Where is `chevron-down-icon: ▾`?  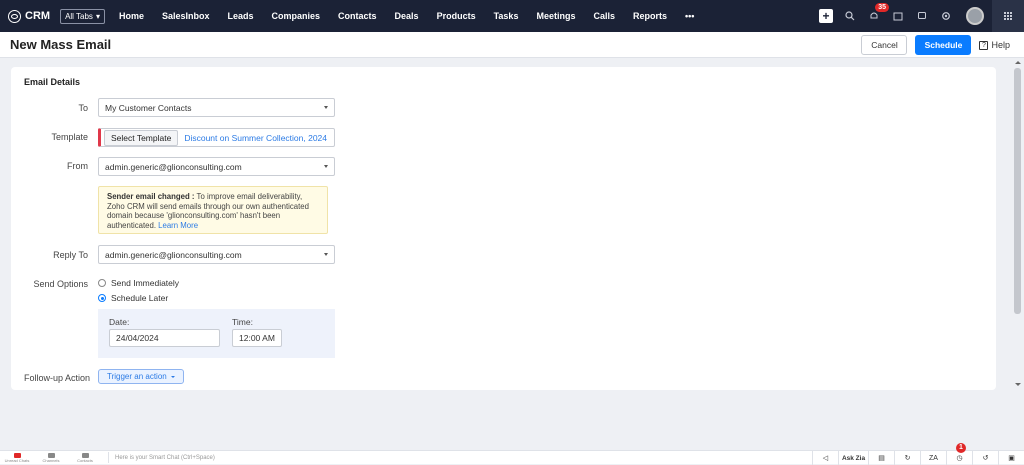 chevron-down-icon: ▾ is located at coordinates (97, 16).